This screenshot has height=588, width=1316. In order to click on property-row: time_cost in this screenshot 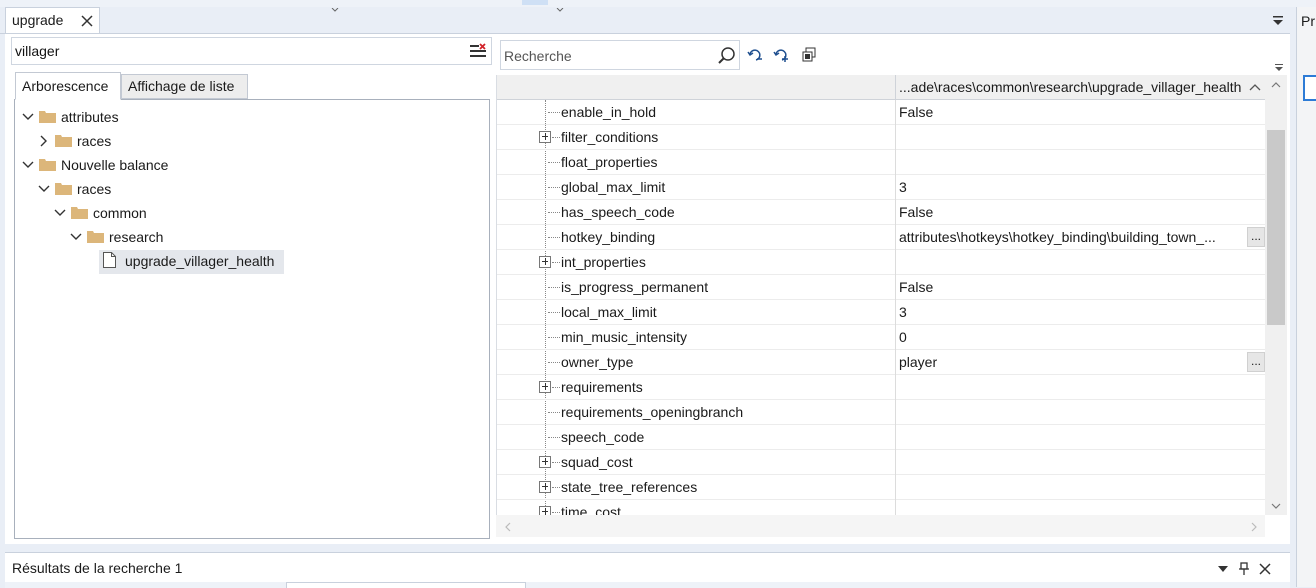, I will do `click(881, 507)`.